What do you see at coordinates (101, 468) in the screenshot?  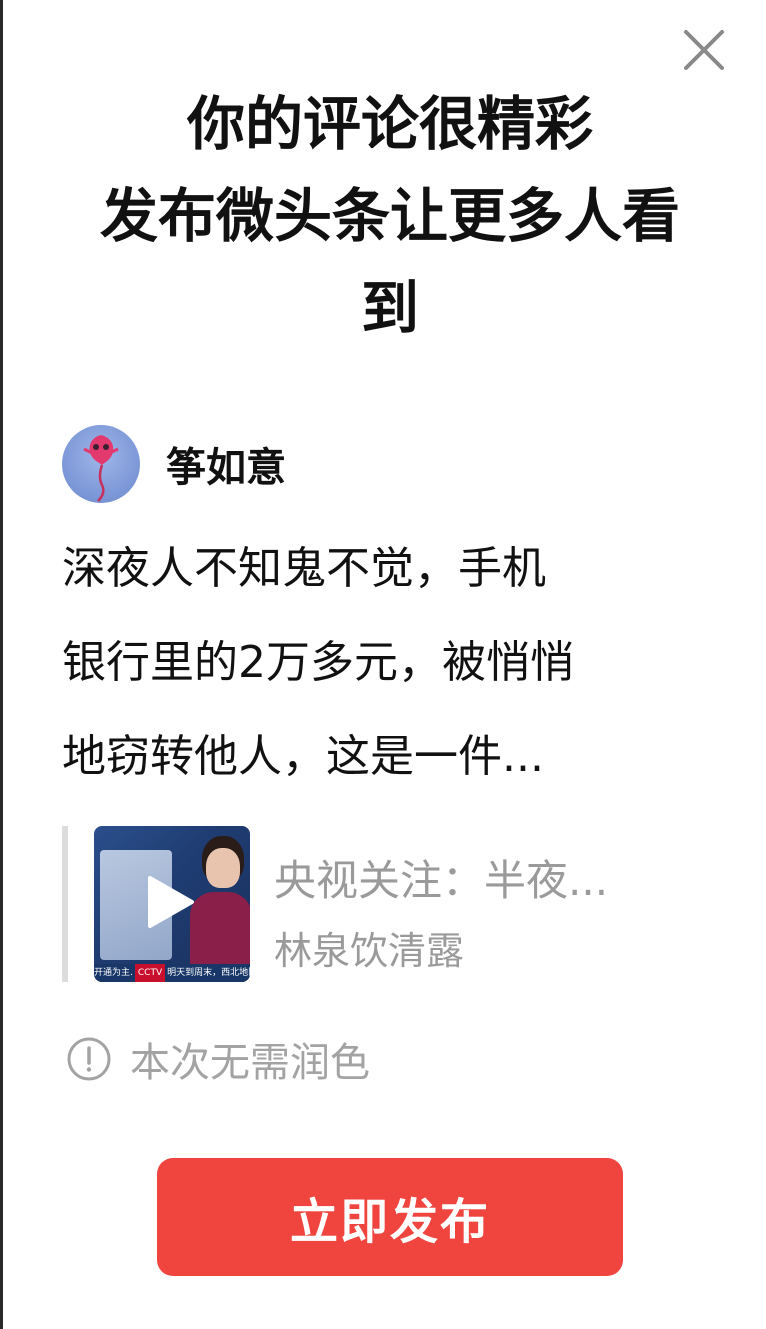 I see `kite-avatar-icon` at bounding box center [101, 468].